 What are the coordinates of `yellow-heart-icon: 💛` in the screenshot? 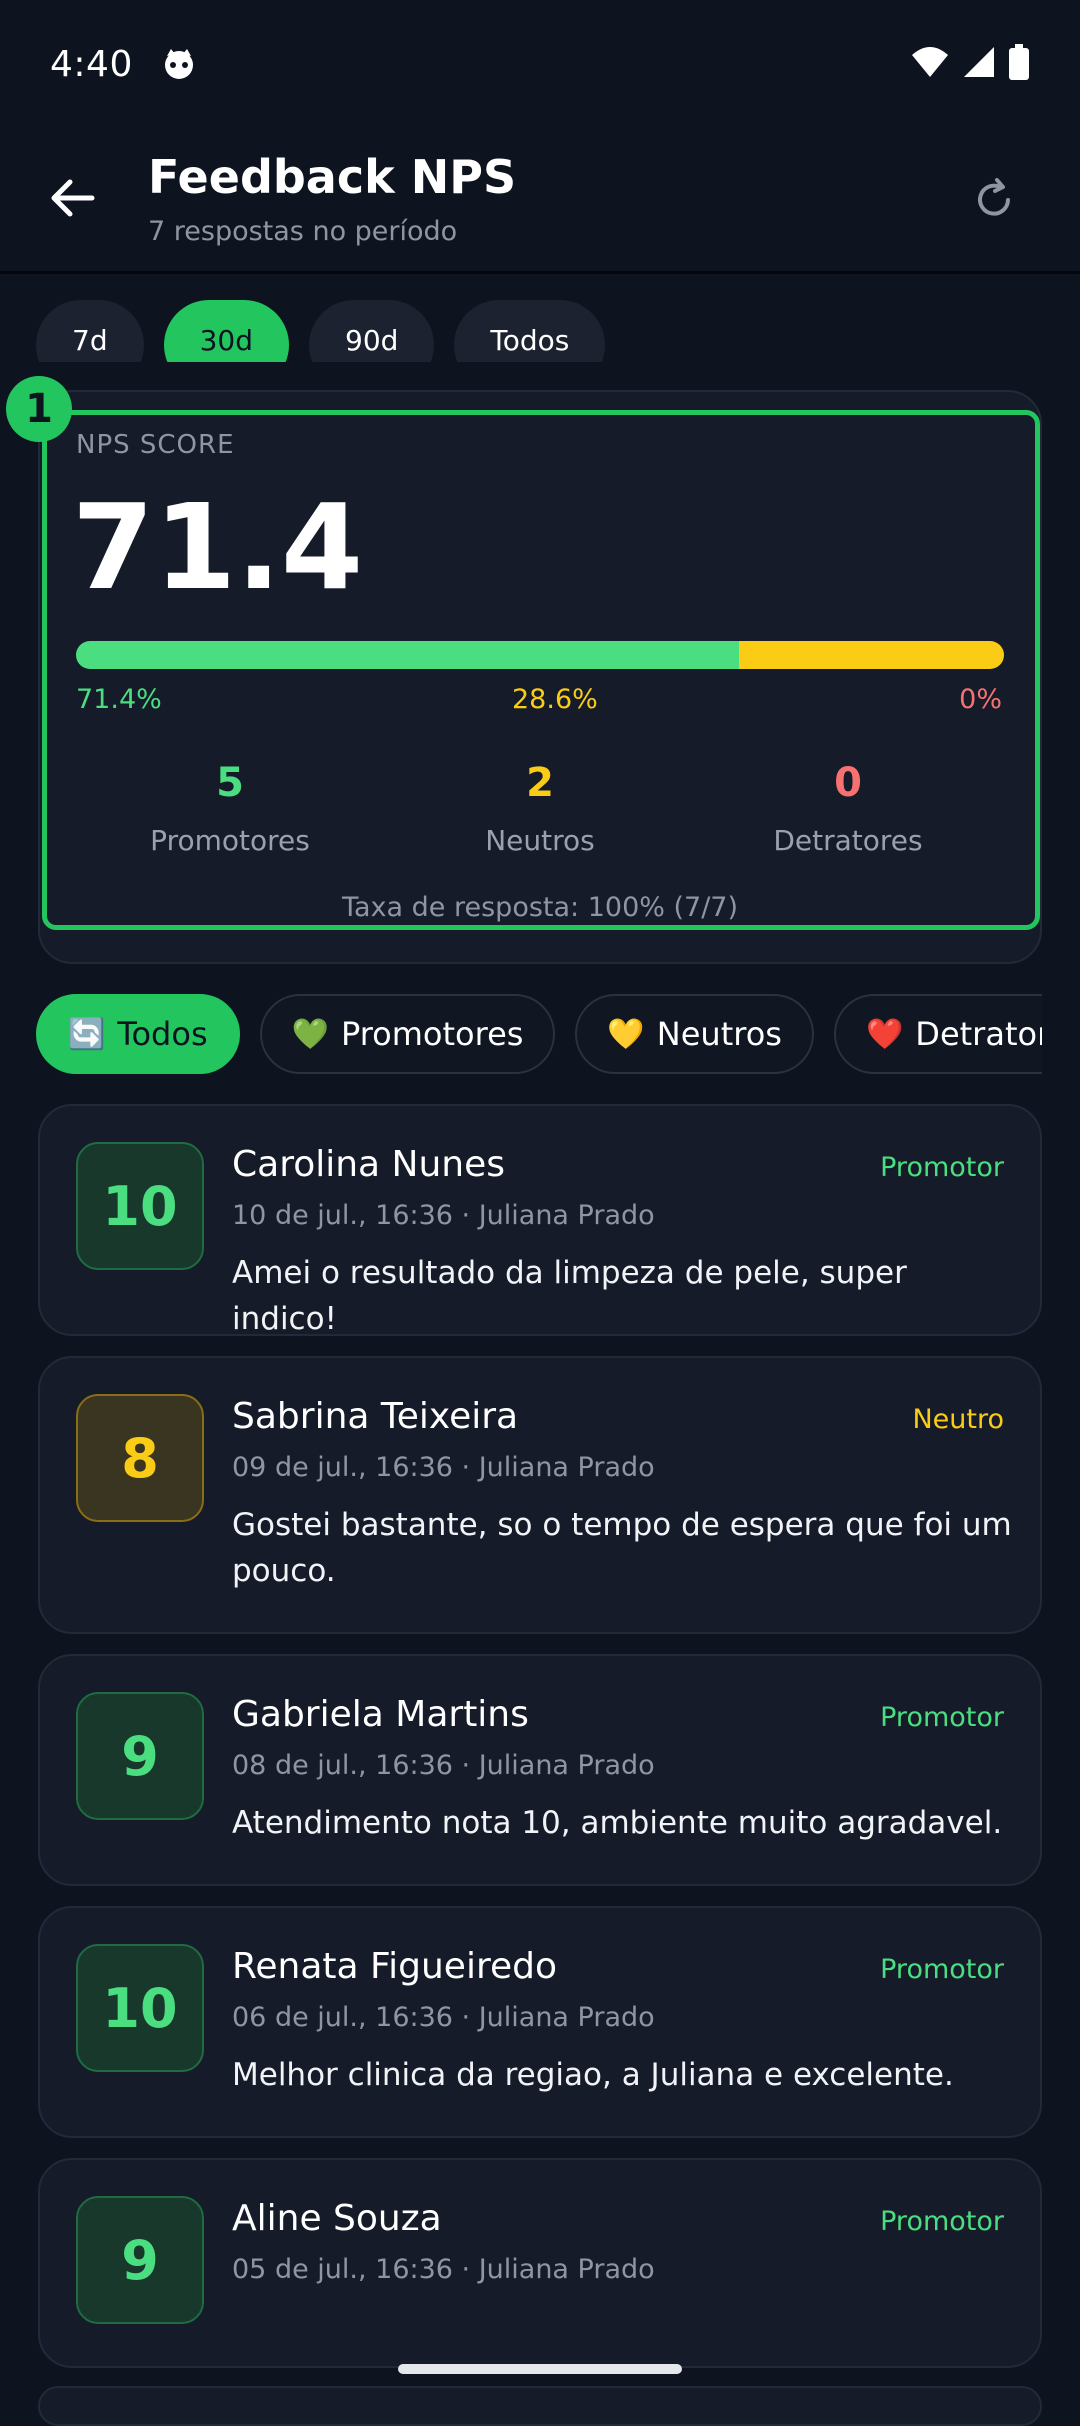 It's located at (626, 1034).